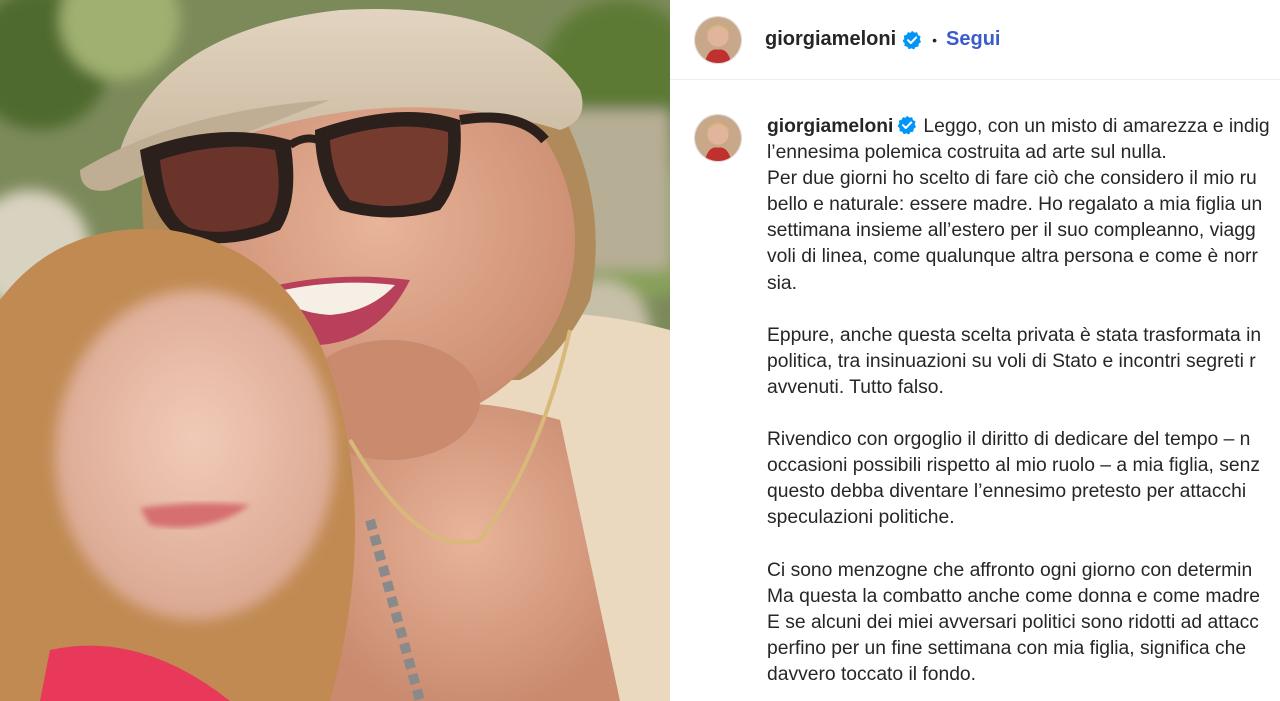 This screenshot has width=1280, height=701. What do you see at coordinates (907, 125) in the screenshot?
I see `caption-verified-badge-icon` at bounding box center [907, 125].